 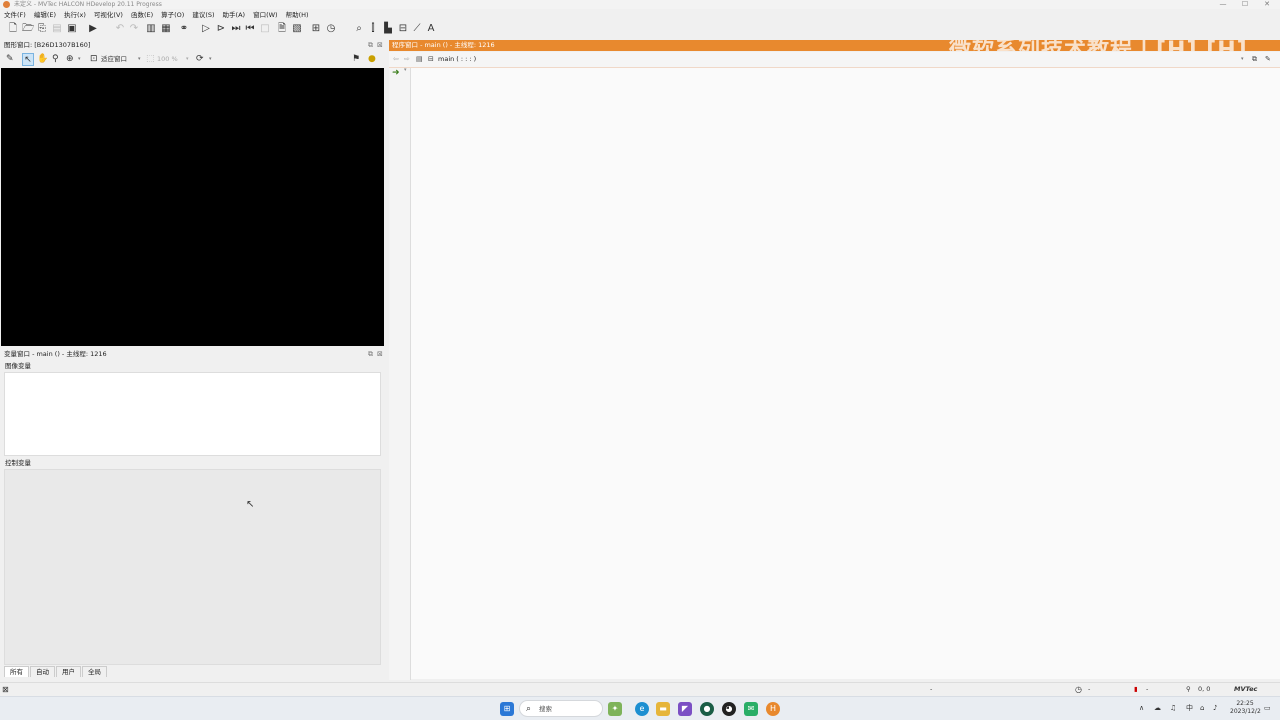 I want to click on redo-icon: ↷, so click(x=134, y=29).